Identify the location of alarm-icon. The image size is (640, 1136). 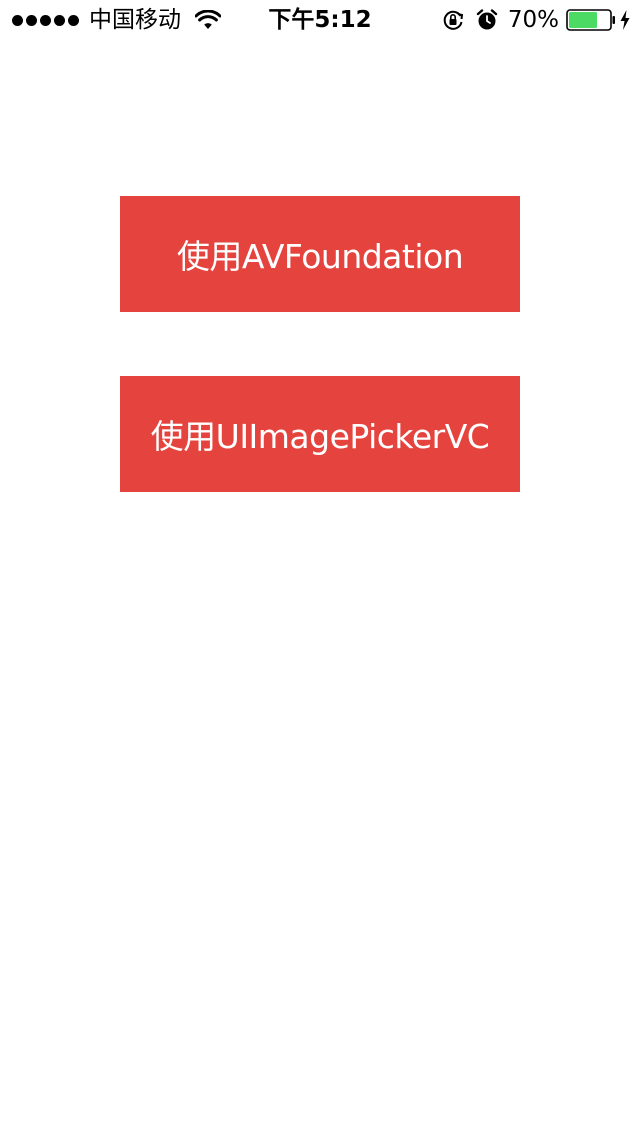
(487, 19).